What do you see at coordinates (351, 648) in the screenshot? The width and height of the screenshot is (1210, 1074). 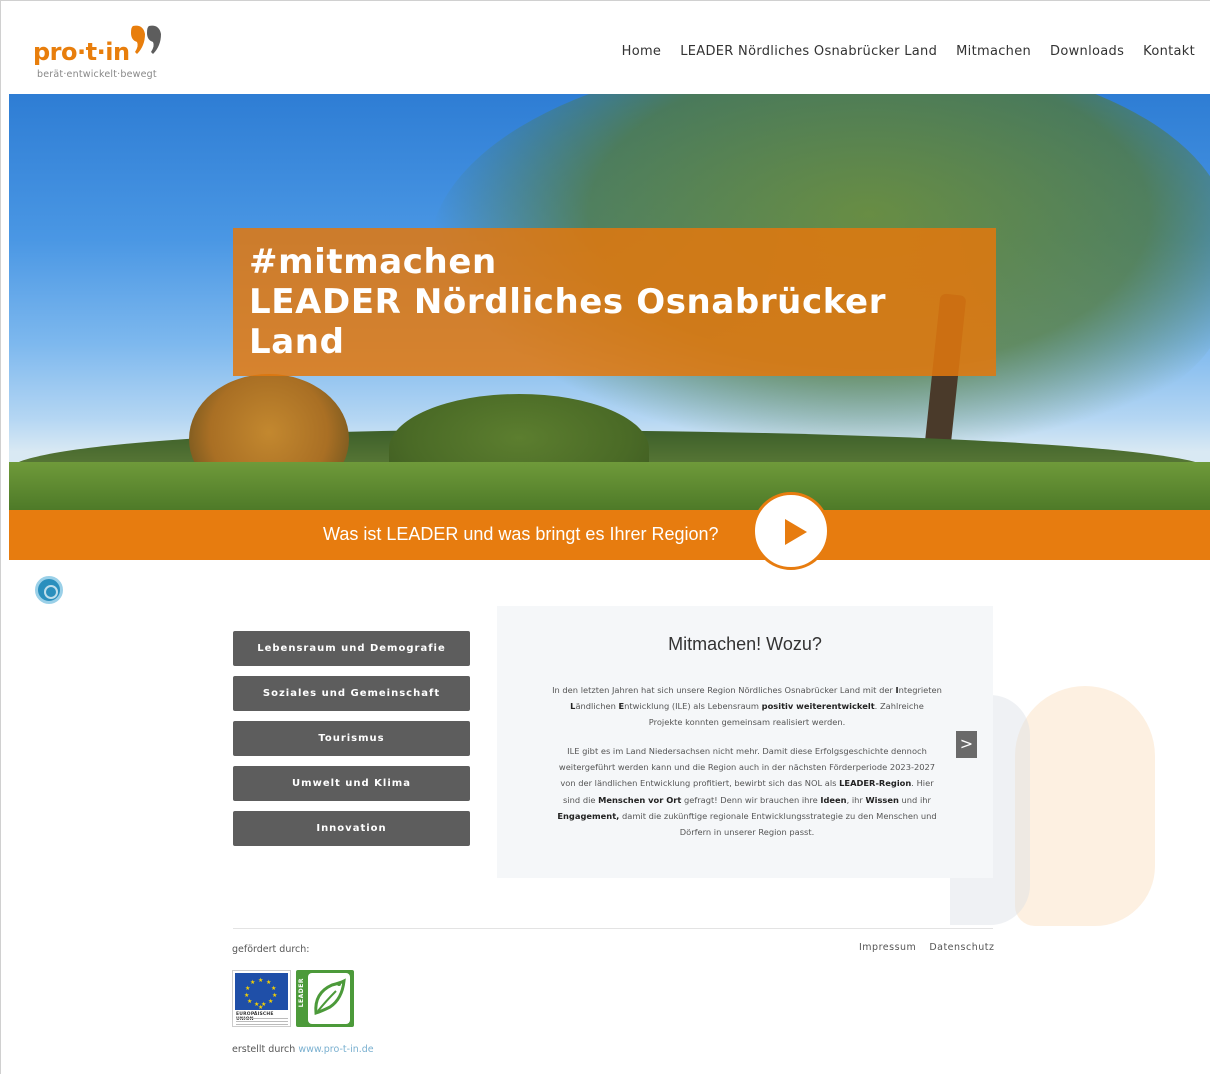 I see `category-lebensraum-button: Lebensraum und Demografie` at bounding box center [351, 648].